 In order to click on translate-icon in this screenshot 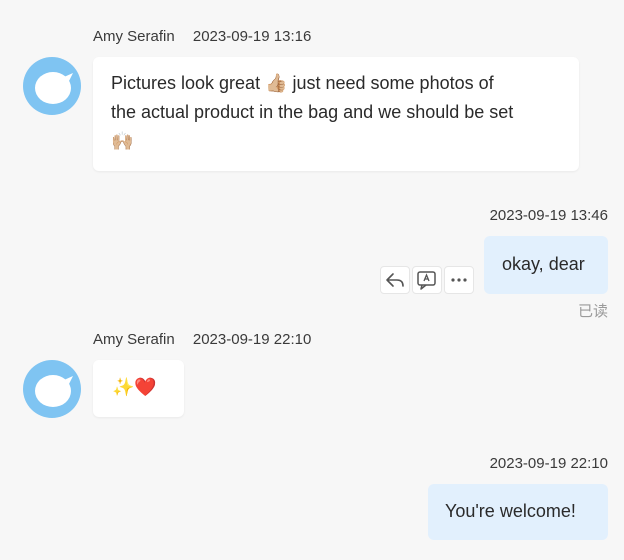, I will do `click(426, 280)`.